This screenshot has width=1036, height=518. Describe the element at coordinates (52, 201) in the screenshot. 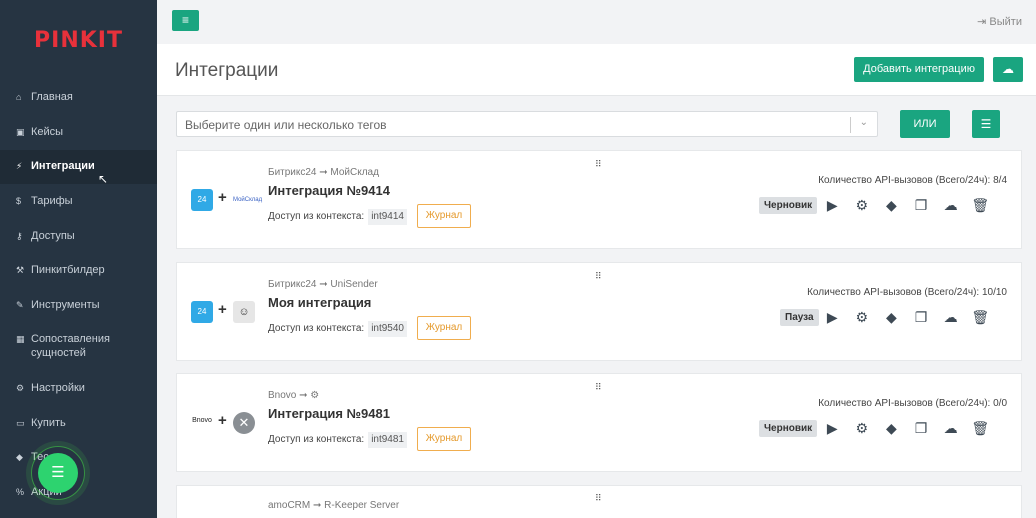

I see `sidebar-item-label: Тарифы` at that location.